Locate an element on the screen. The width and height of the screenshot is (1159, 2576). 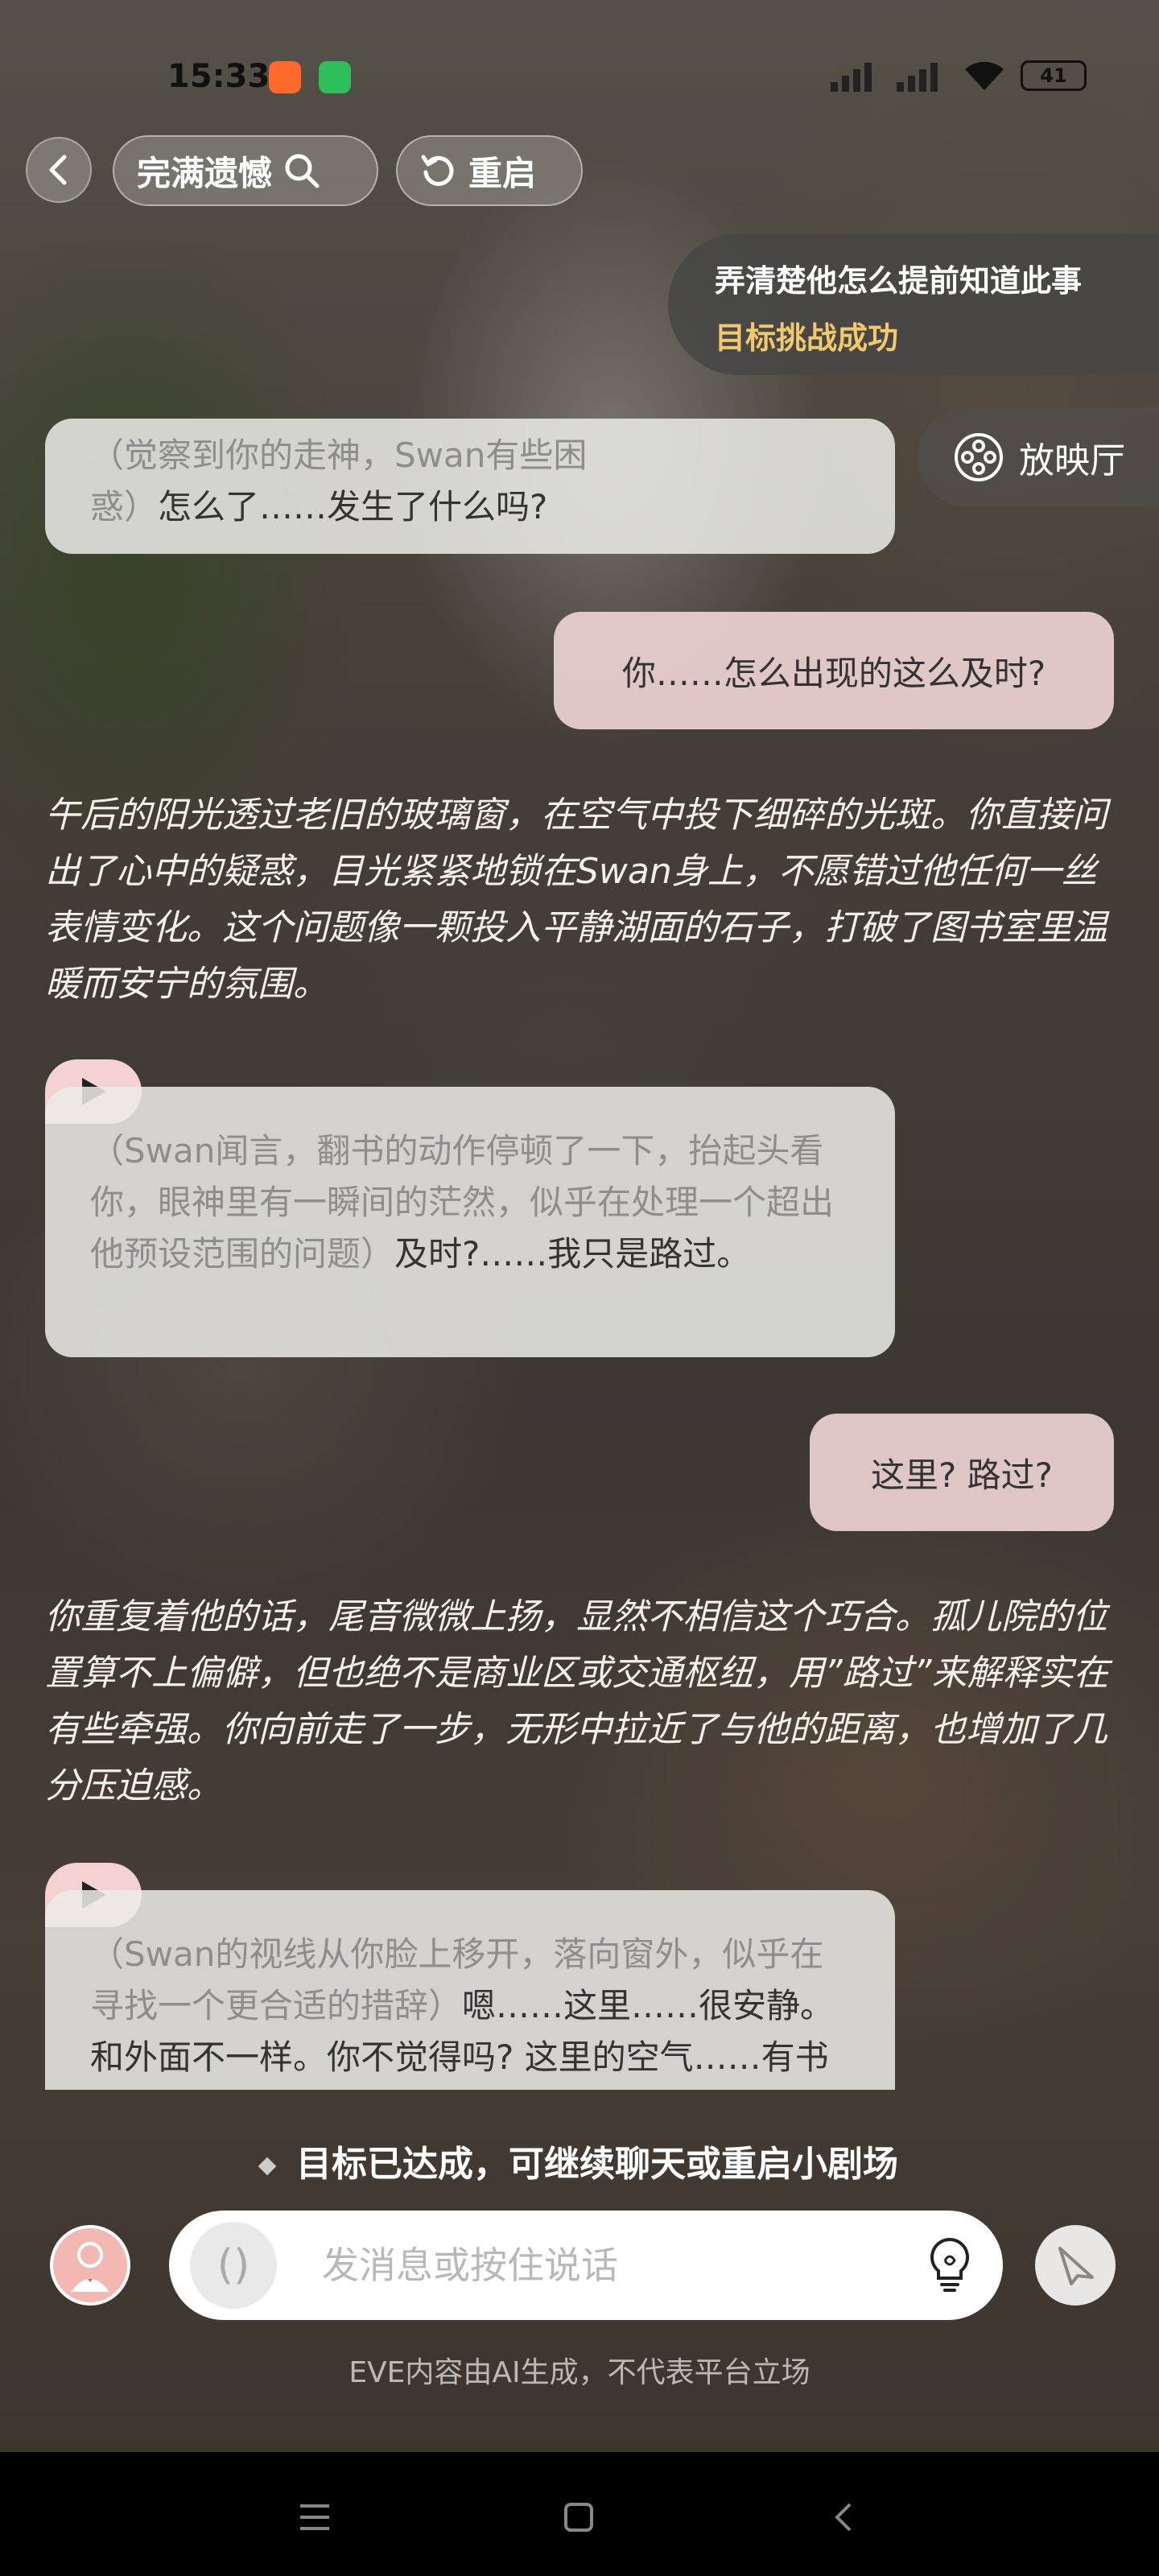
diamond-icon is located at coordinates (267, 2166).